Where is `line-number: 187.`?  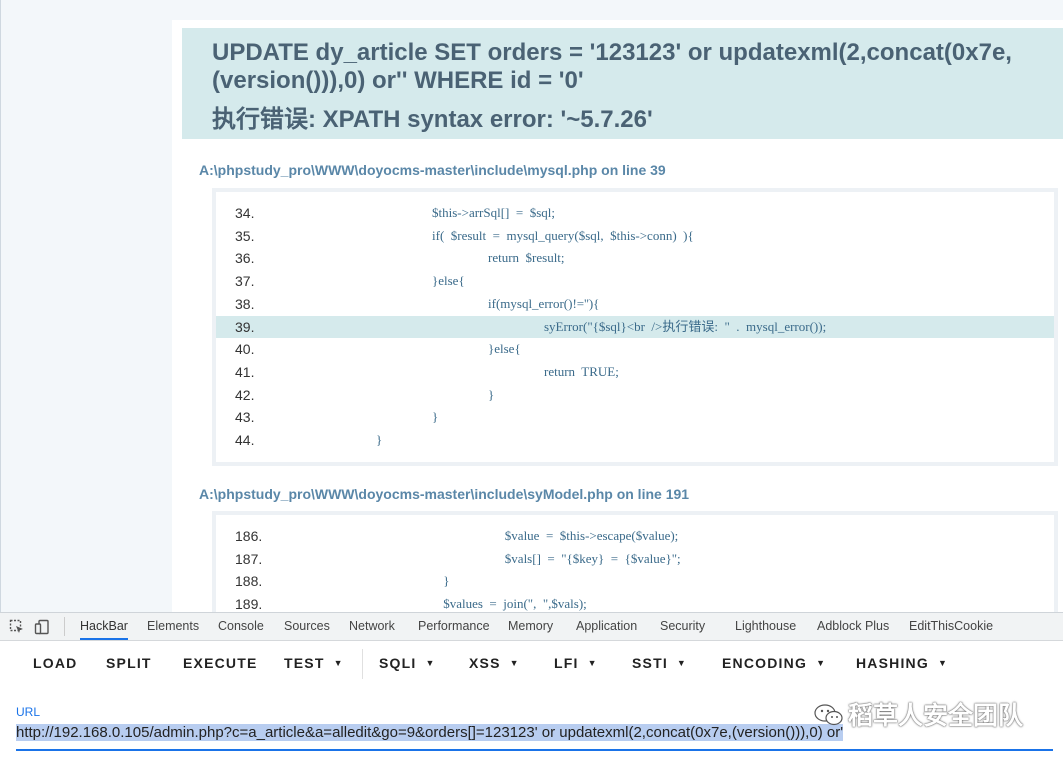
line-number: 187. is located at coordinates (249, 558).